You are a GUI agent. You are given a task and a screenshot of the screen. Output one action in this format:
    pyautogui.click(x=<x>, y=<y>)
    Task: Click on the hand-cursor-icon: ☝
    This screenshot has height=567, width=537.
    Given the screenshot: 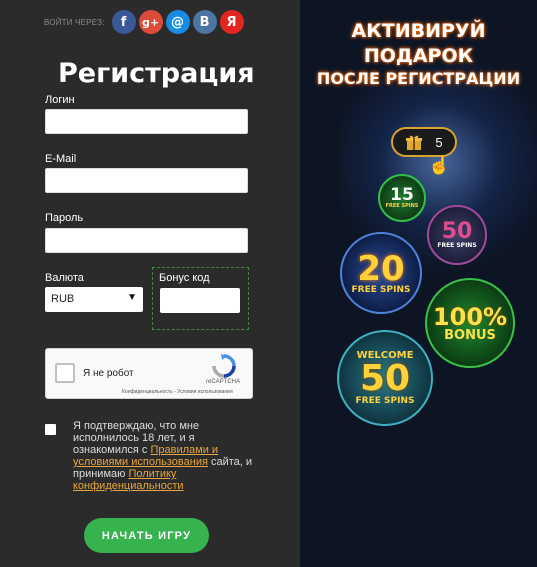 What is the action you would take?
    pyautogui.click(x=439, y=165)
    